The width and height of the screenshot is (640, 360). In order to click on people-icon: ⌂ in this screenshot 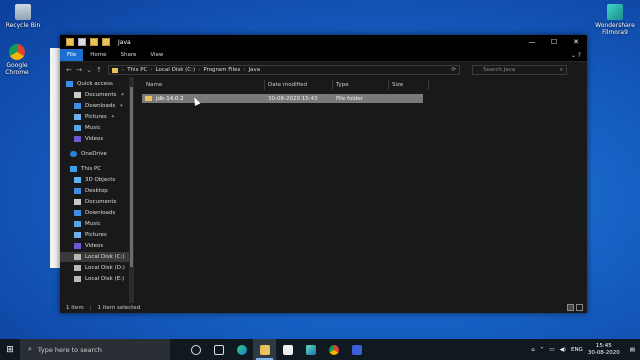, I will do `click(533, 350)`.